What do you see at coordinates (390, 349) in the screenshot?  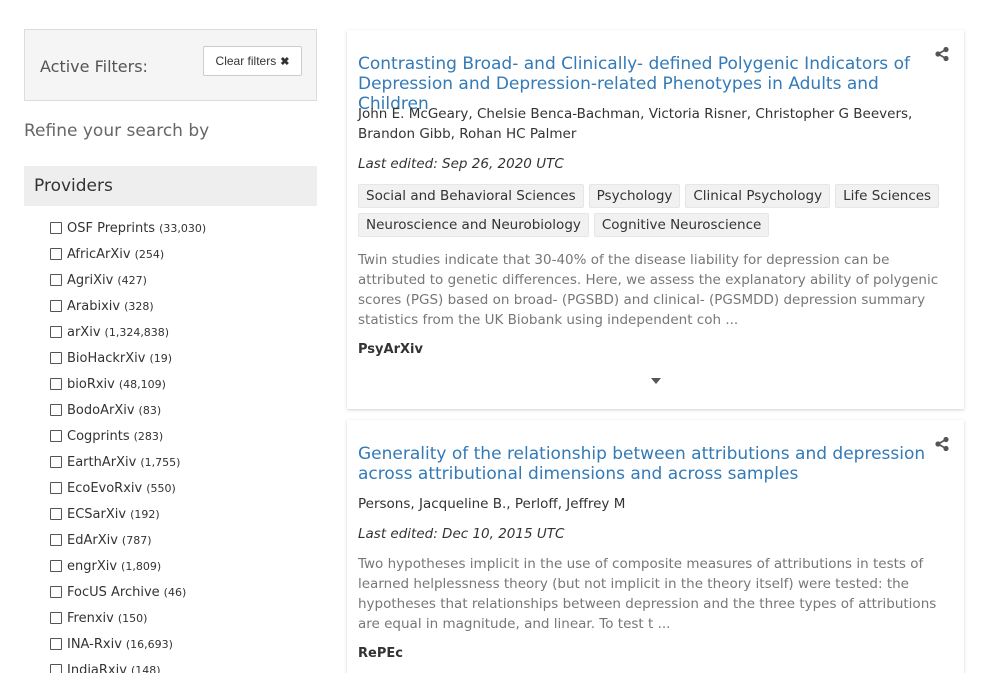 I see `result-provider: PsyArXiv` at bounding box center [390, 349].